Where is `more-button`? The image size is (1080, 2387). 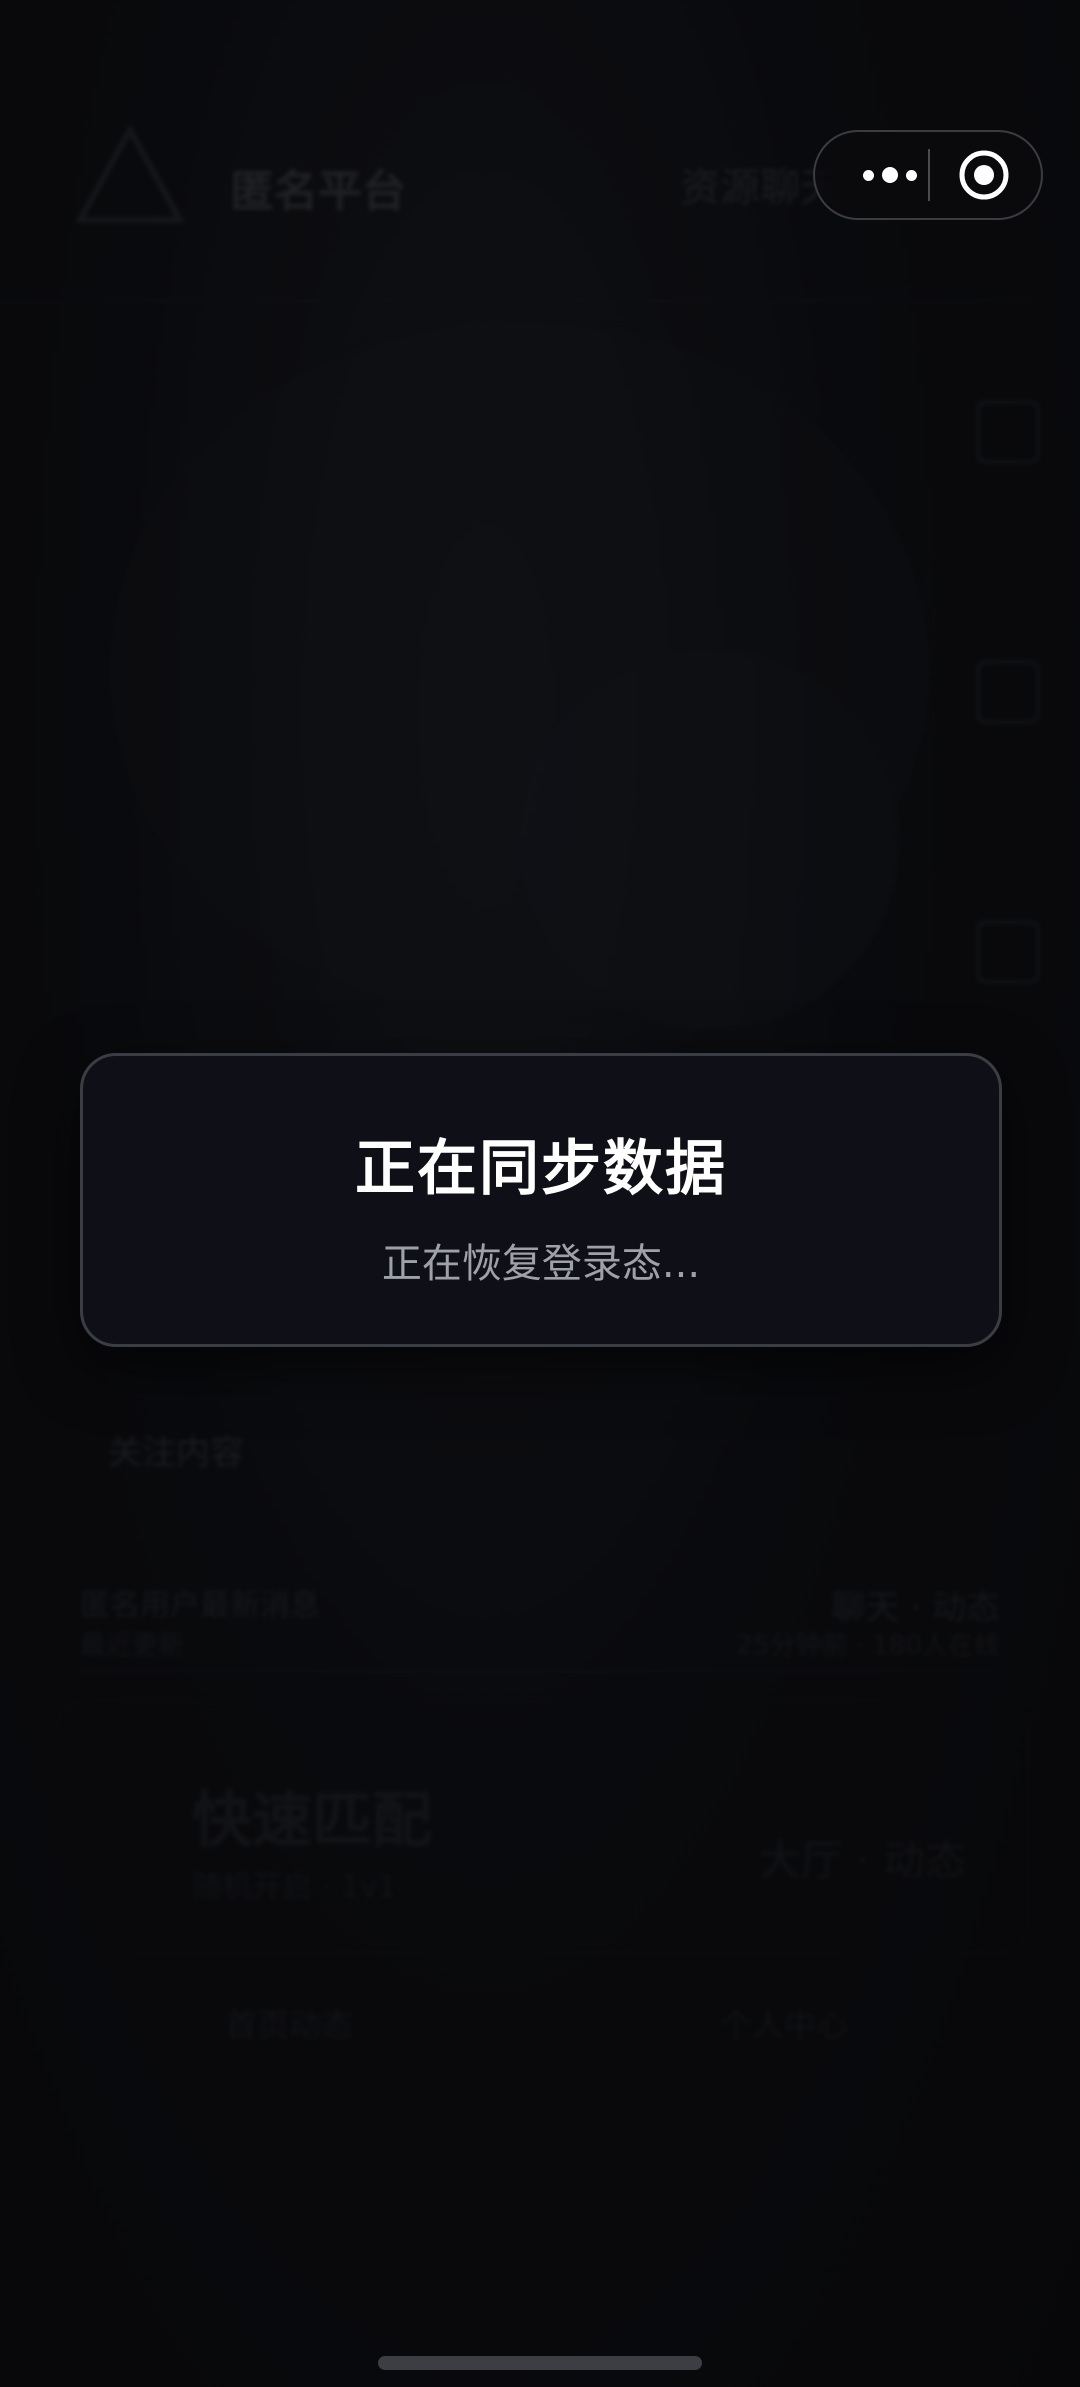 more-button is located at coordinates (890, 175).